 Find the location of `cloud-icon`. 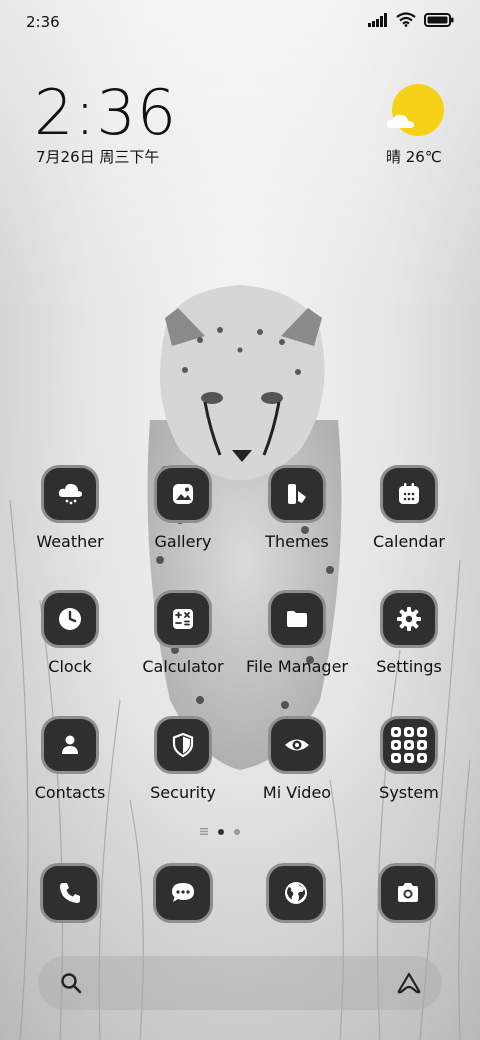

cloud-icon is located at coordinates (400, 121).